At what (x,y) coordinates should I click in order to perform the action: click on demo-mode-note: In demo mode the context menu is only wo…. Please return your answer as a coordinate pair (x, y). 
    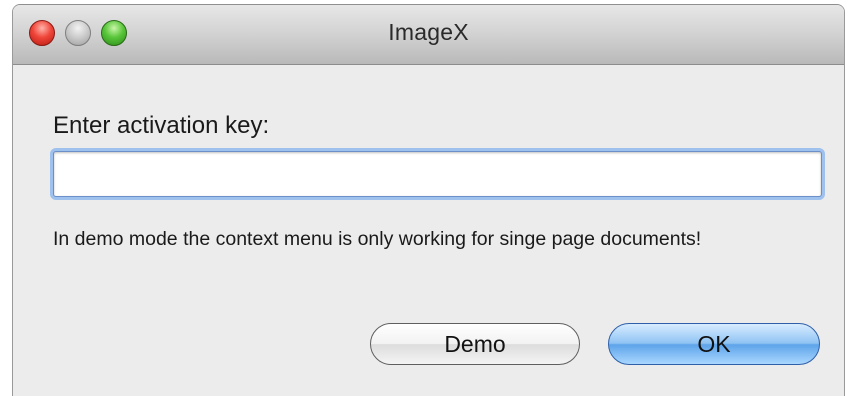
    Looking at the image, I should click on (377, 239).